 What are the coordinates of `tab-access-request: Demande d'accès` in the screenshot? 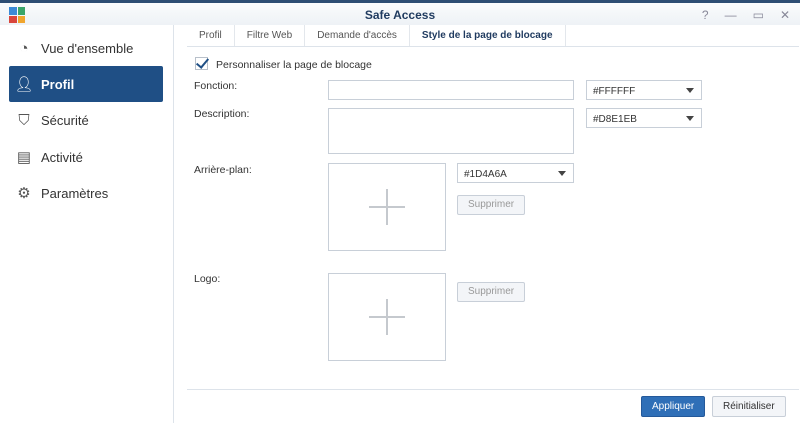 It's located at (357, 35).